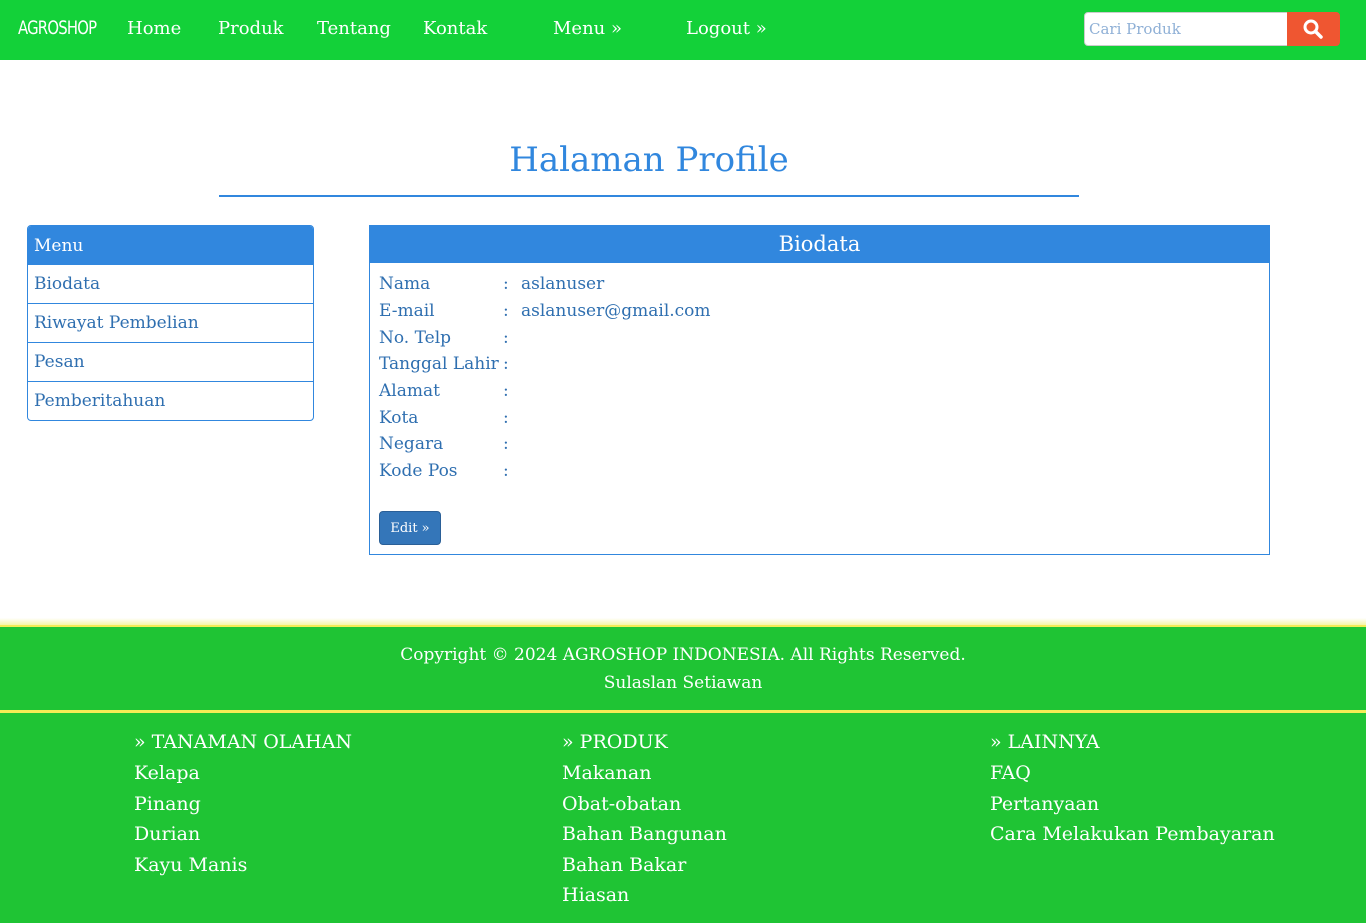 This screenshot has width=1366, height=923. What do you see at coordinates (649, 160) in the screenshot?
I see `page-title: Halaman Profile` at bounding box center [649, 160].